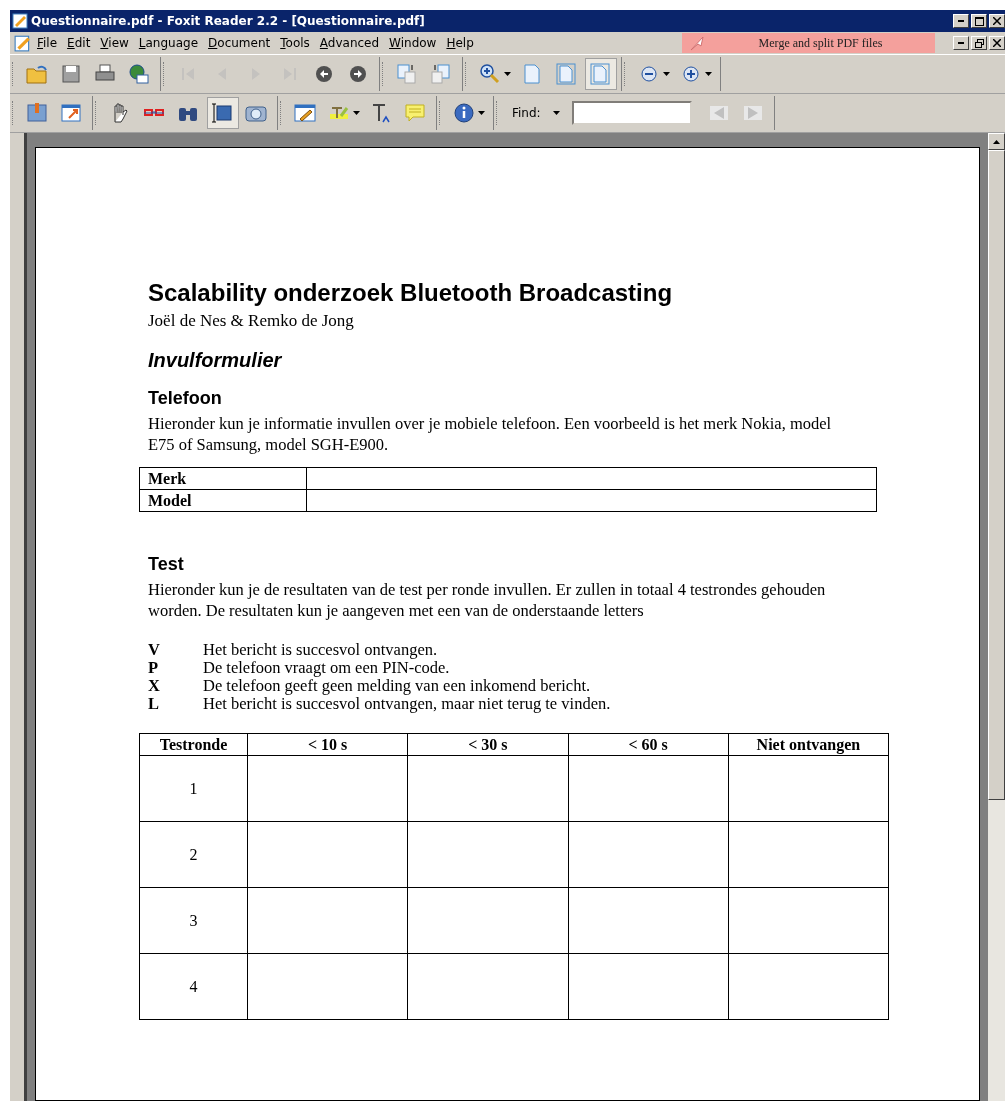 This screenshot has width=1005, height=1101. Describe the element at coordinates (327, 744) in the screenshot. I see `column-header: < 10 s` at that location.